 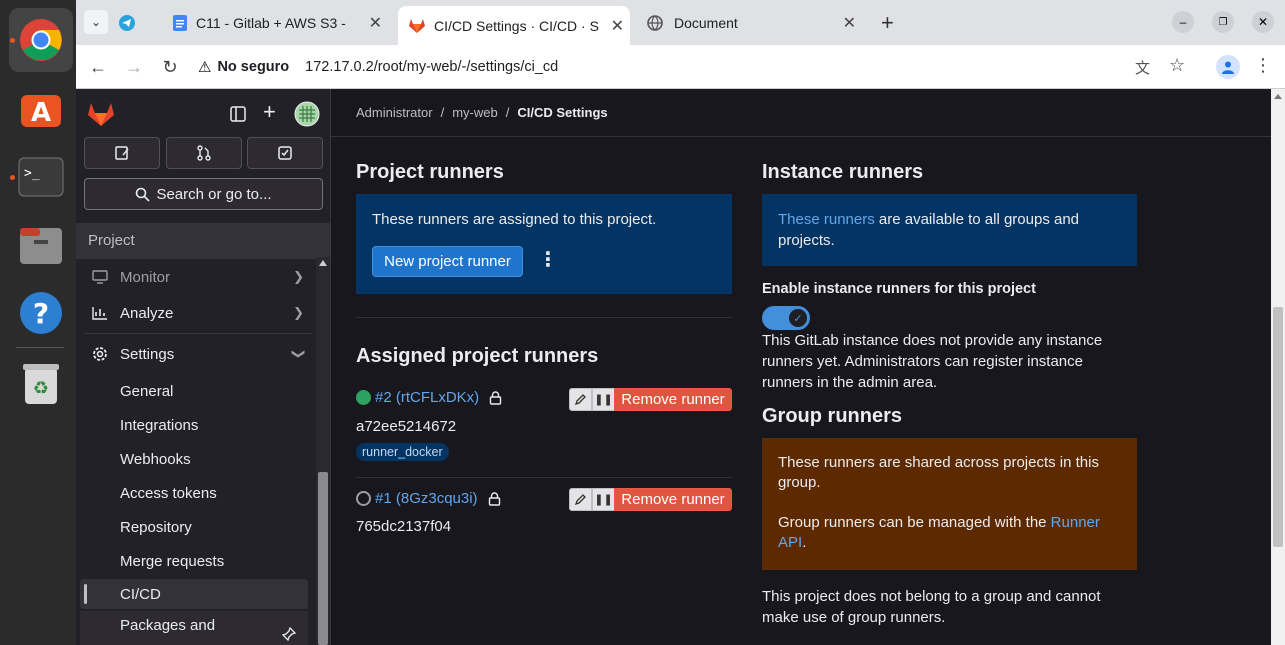 I want to click on breadcrumb-item: Administrator, so click(x=394, y=112).